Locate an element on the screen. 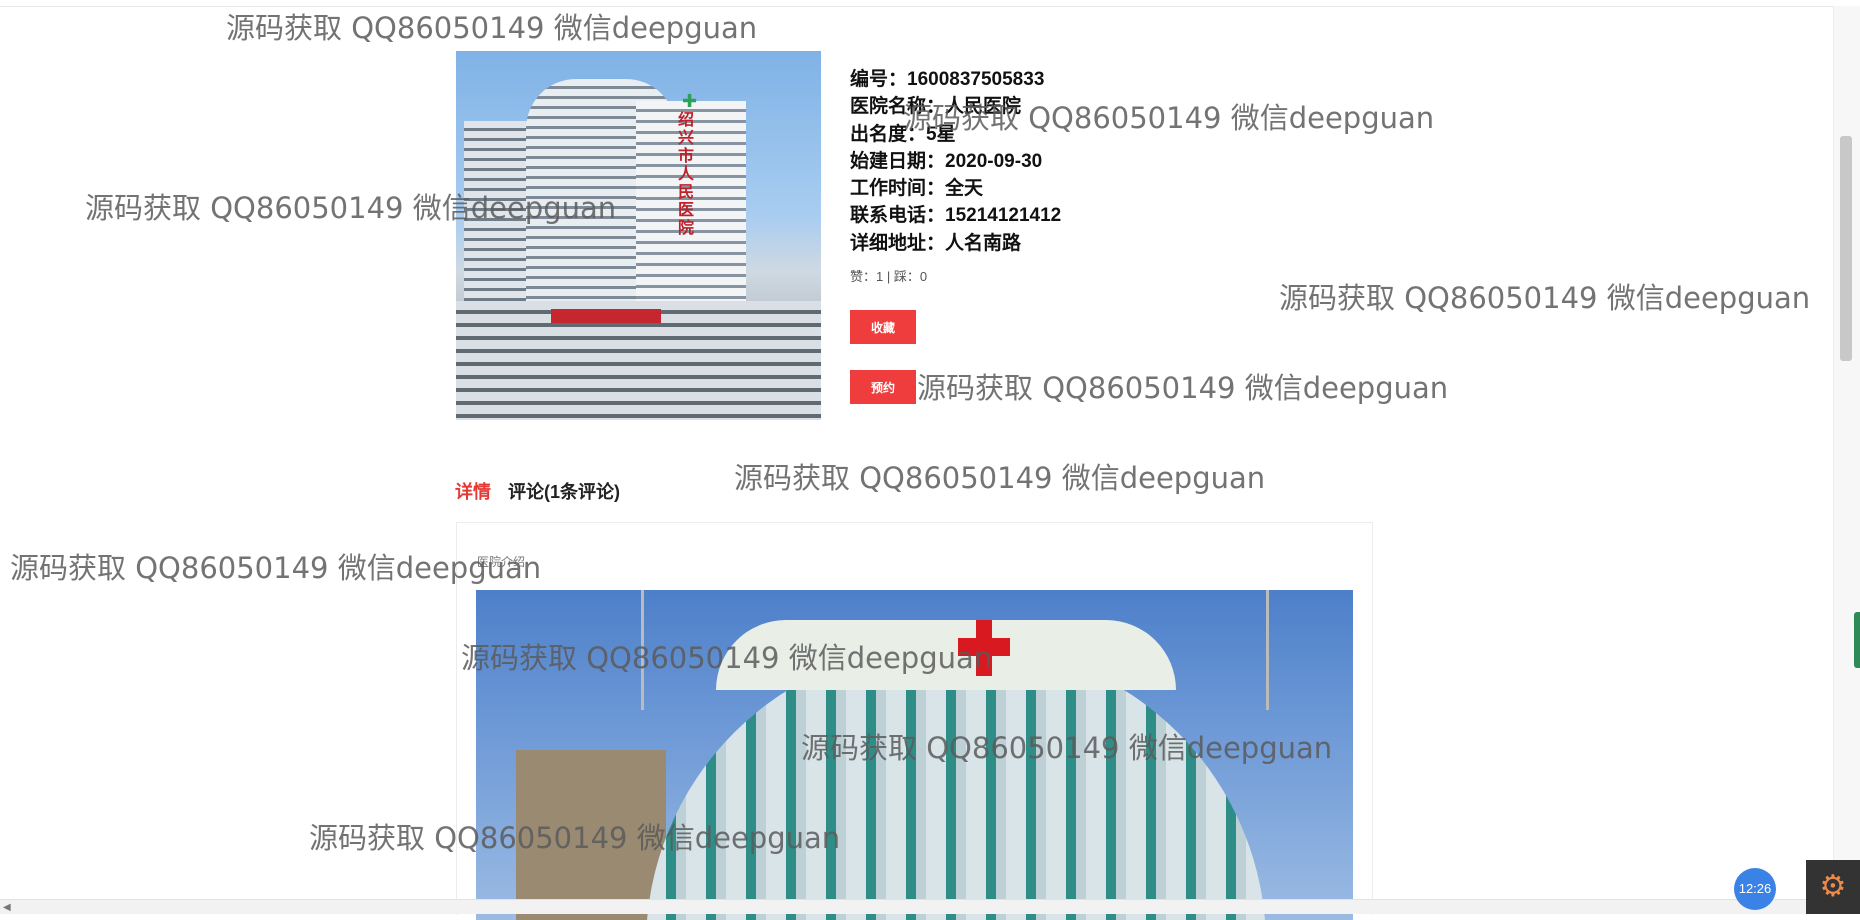  horizontal-scrollbar: ◀ is located at coordinates (917, 906).